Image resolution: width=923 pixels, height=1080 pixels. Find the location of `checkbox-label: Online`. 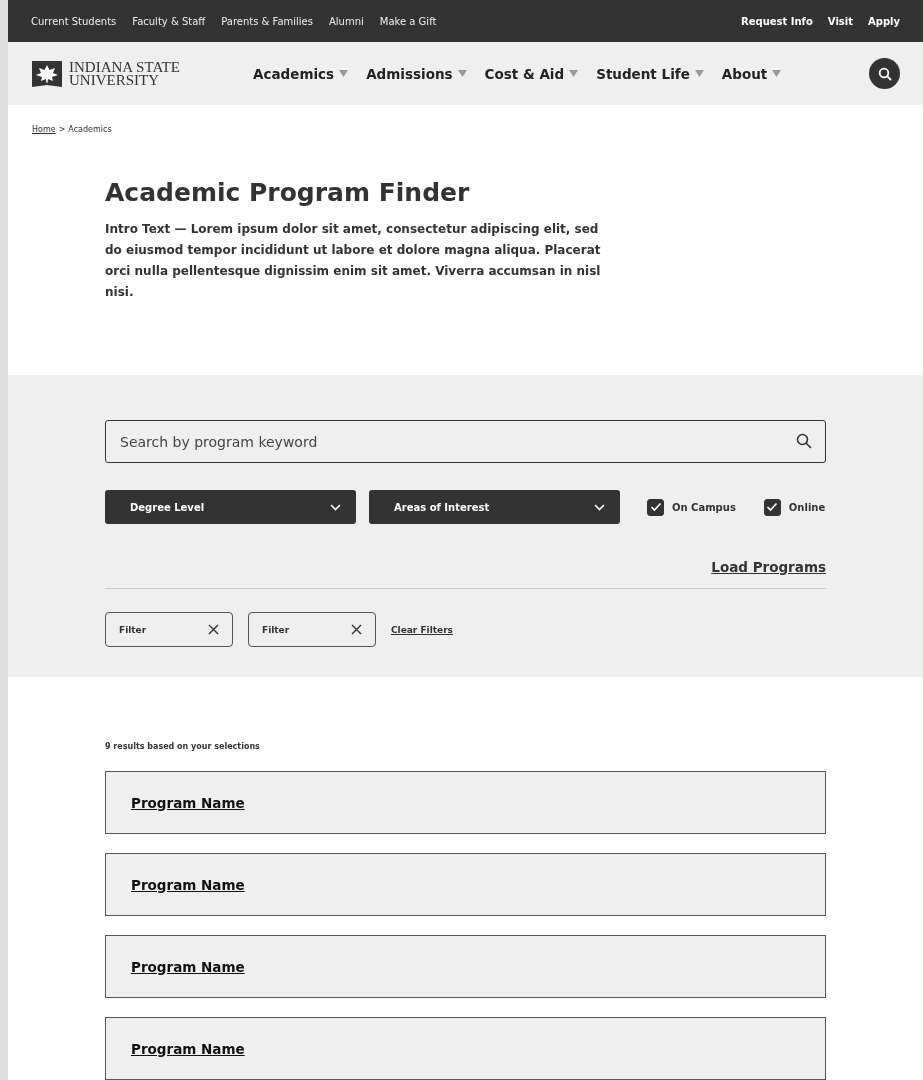

checkbox-label: Online is located at coordinates (794, 507).